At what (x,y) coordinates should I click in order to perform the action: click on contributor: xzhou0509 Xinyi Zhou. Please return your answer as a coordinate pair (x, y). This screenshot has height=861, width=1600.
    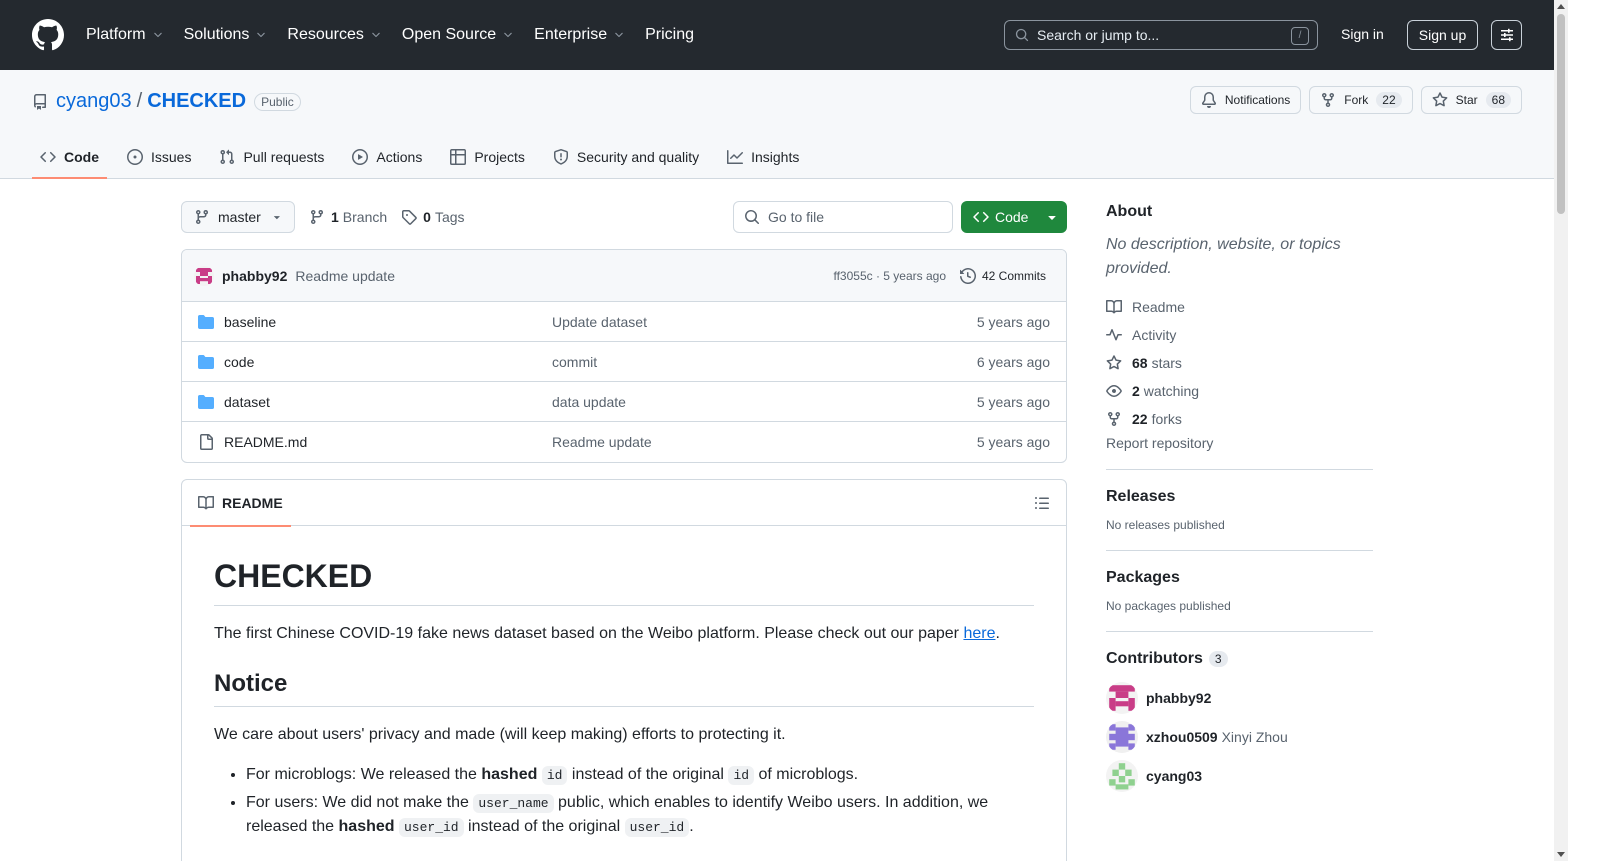
    Looking at the image, I should click on (1239, 736).